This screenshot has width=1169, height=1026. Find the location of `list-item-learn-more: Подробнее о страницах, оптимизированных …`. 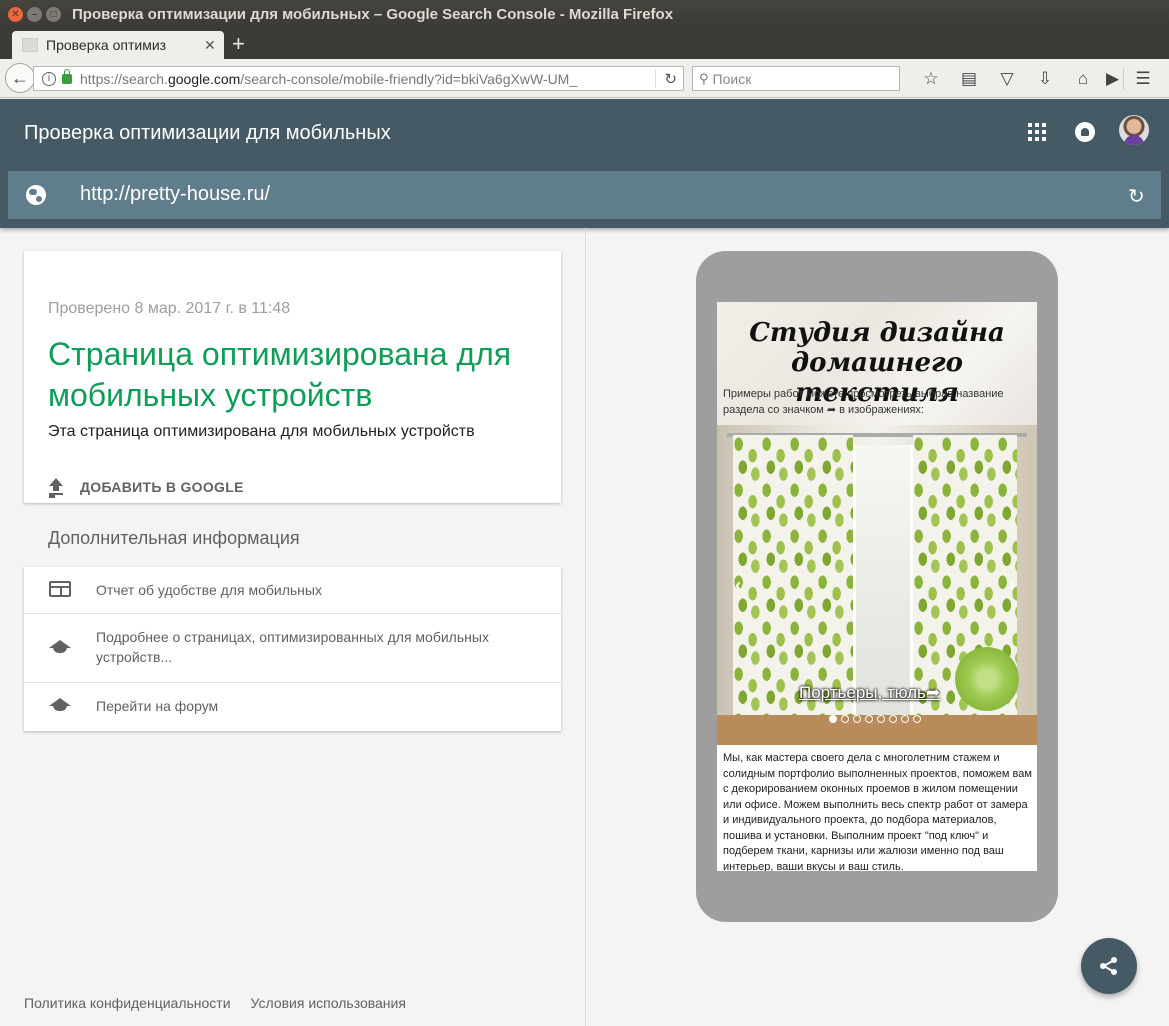

list-item-learn-more: Подробнее о страницах, оптимизированных … is located at coordinates (292, 648).